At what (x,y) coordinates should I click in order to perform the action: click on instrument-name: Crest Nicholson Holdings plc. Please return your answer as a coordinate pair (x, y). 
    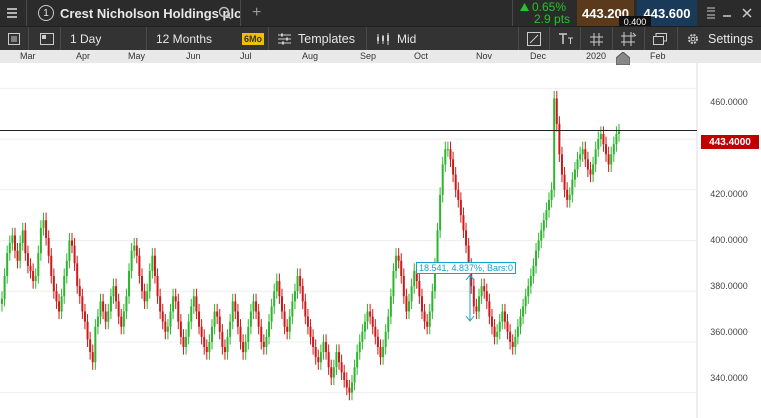
    Looking at the image, I should click on (150, 13).